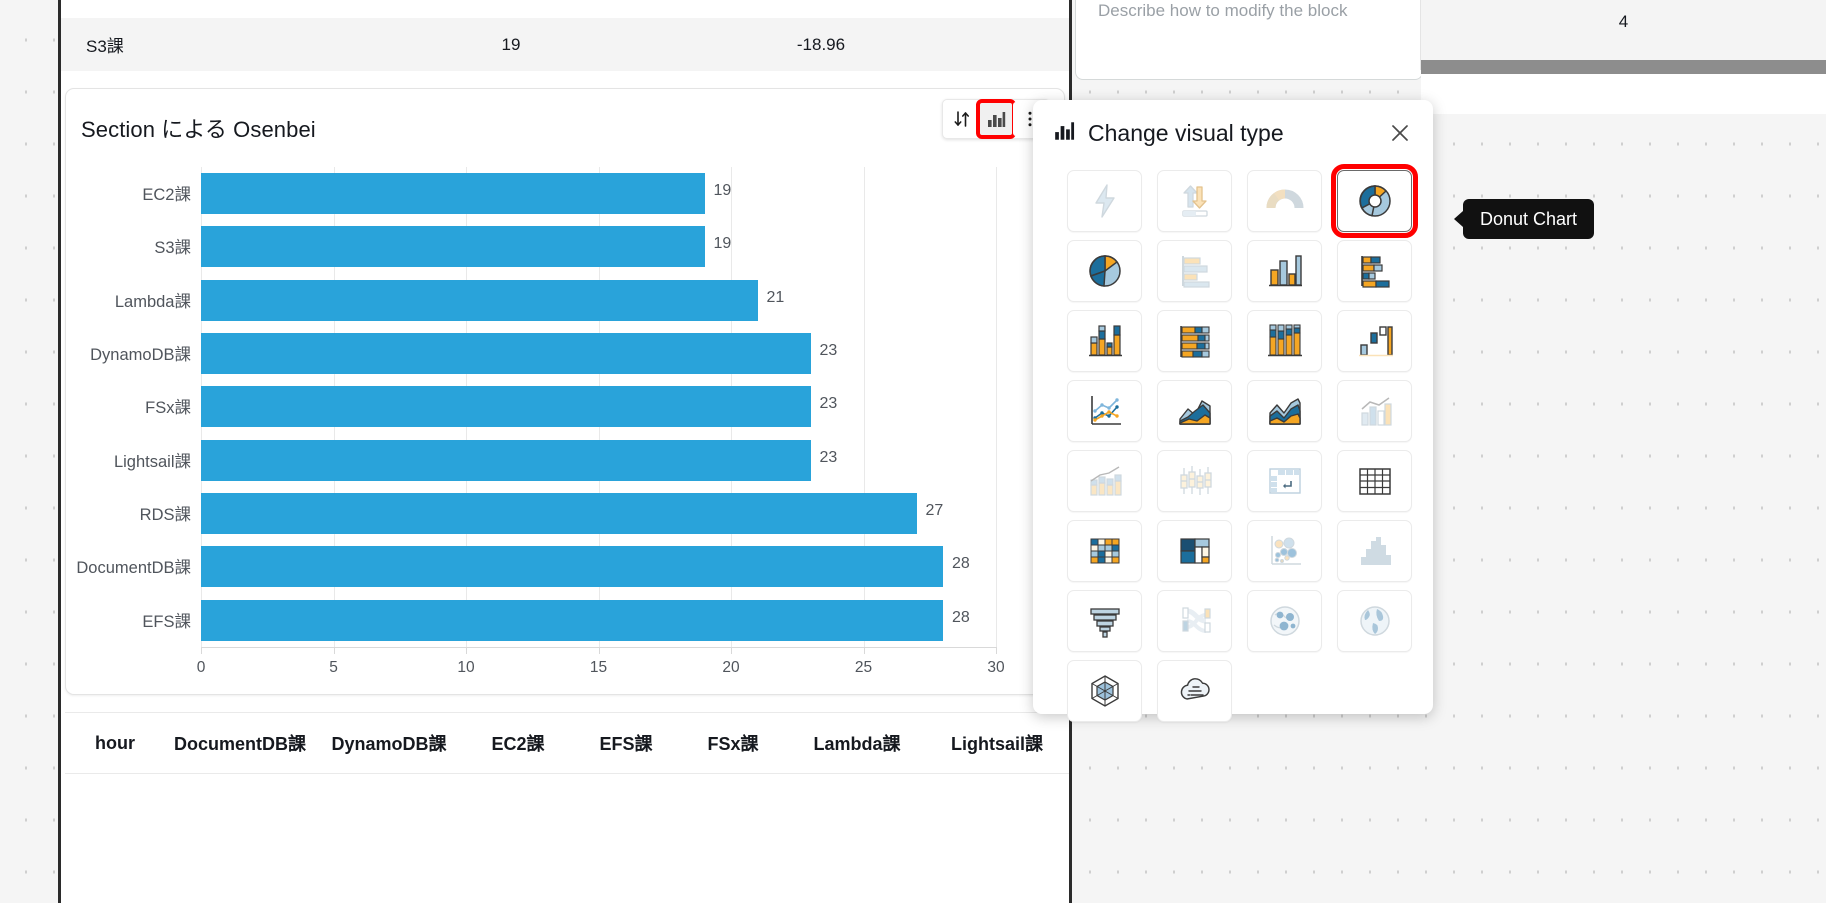 This screenshot has height=903, width=1826. What do you see at coordinates (567, 809) in the screenshot?
I see `bottom-table-body-row` at bounding box center [567, 809].